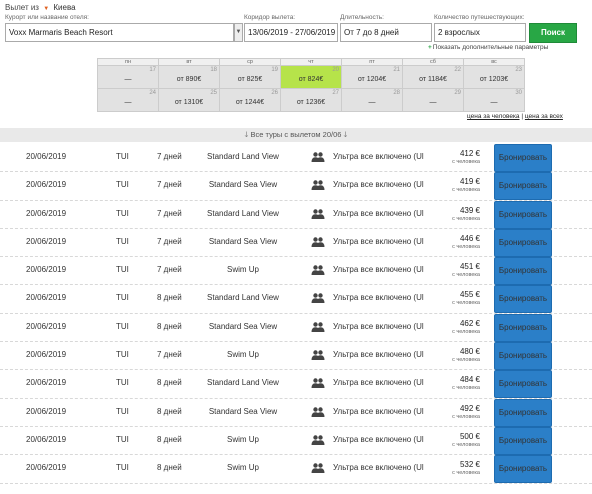  What do you see at coordinates (250, 77) in the screenshot?
I see `calendar-day: 19 от 825€` at bounding box center [250, 77].